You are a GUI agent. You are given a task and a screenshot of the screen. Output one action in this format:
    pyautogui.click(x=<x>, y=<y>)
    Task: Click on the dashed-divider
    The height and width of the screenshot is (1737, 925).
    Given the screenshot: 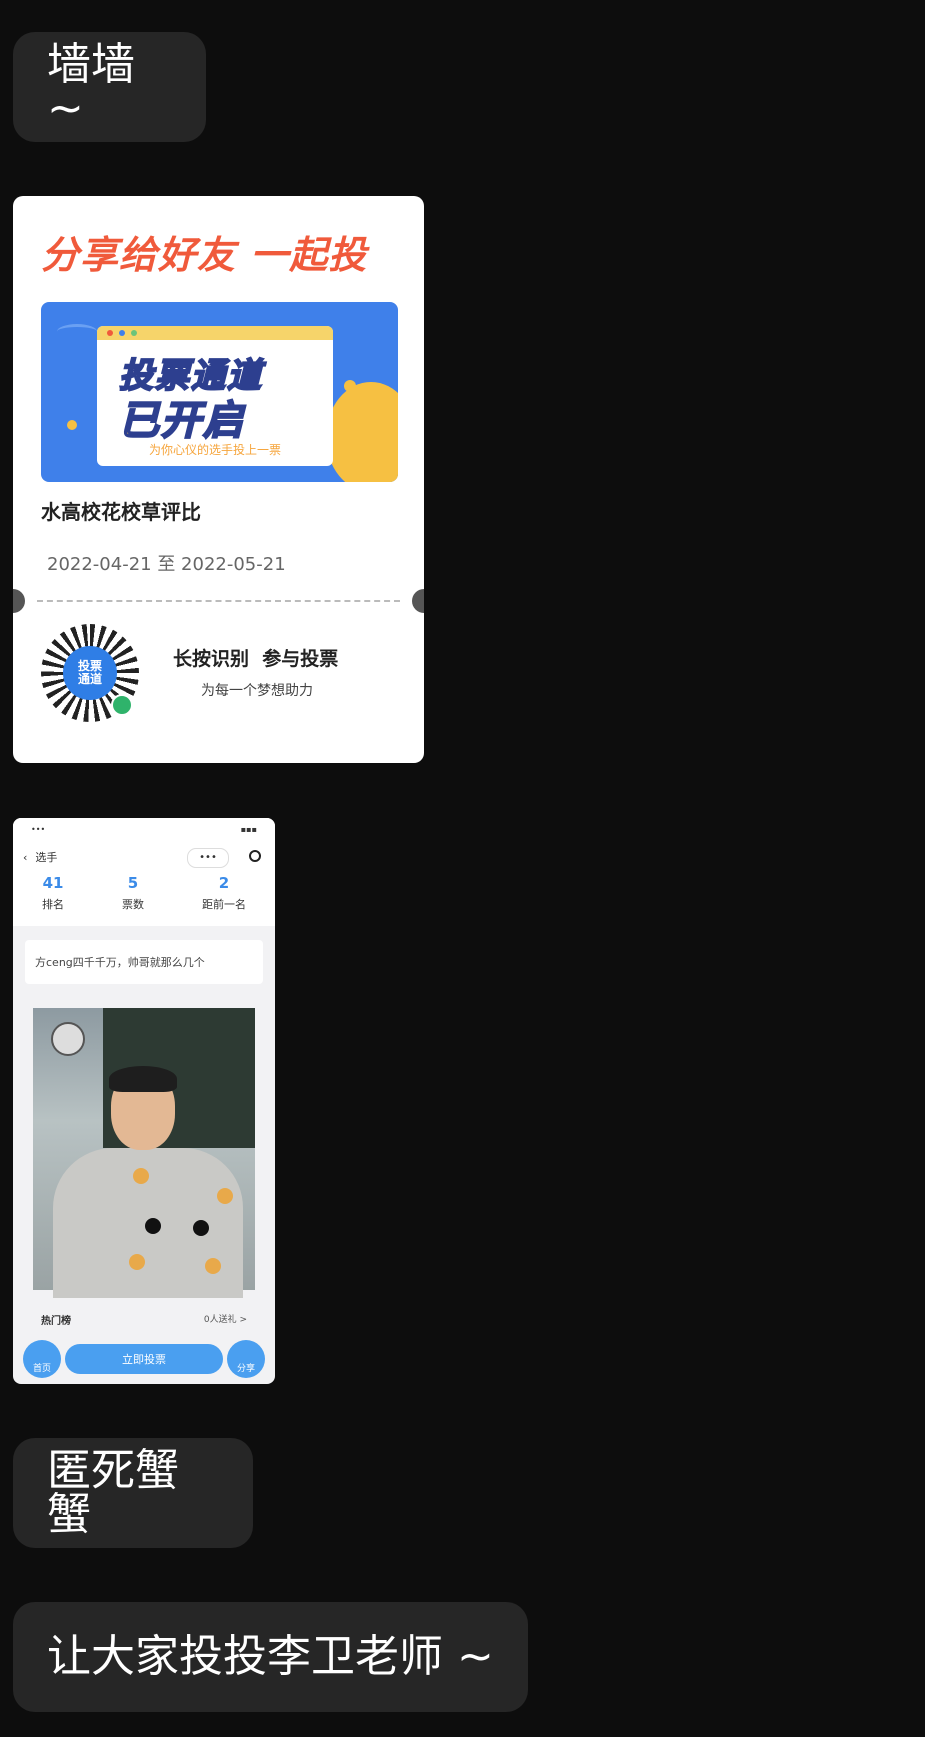 What is the action you would take?
    pyautogui.click(x=218, y=601)
    